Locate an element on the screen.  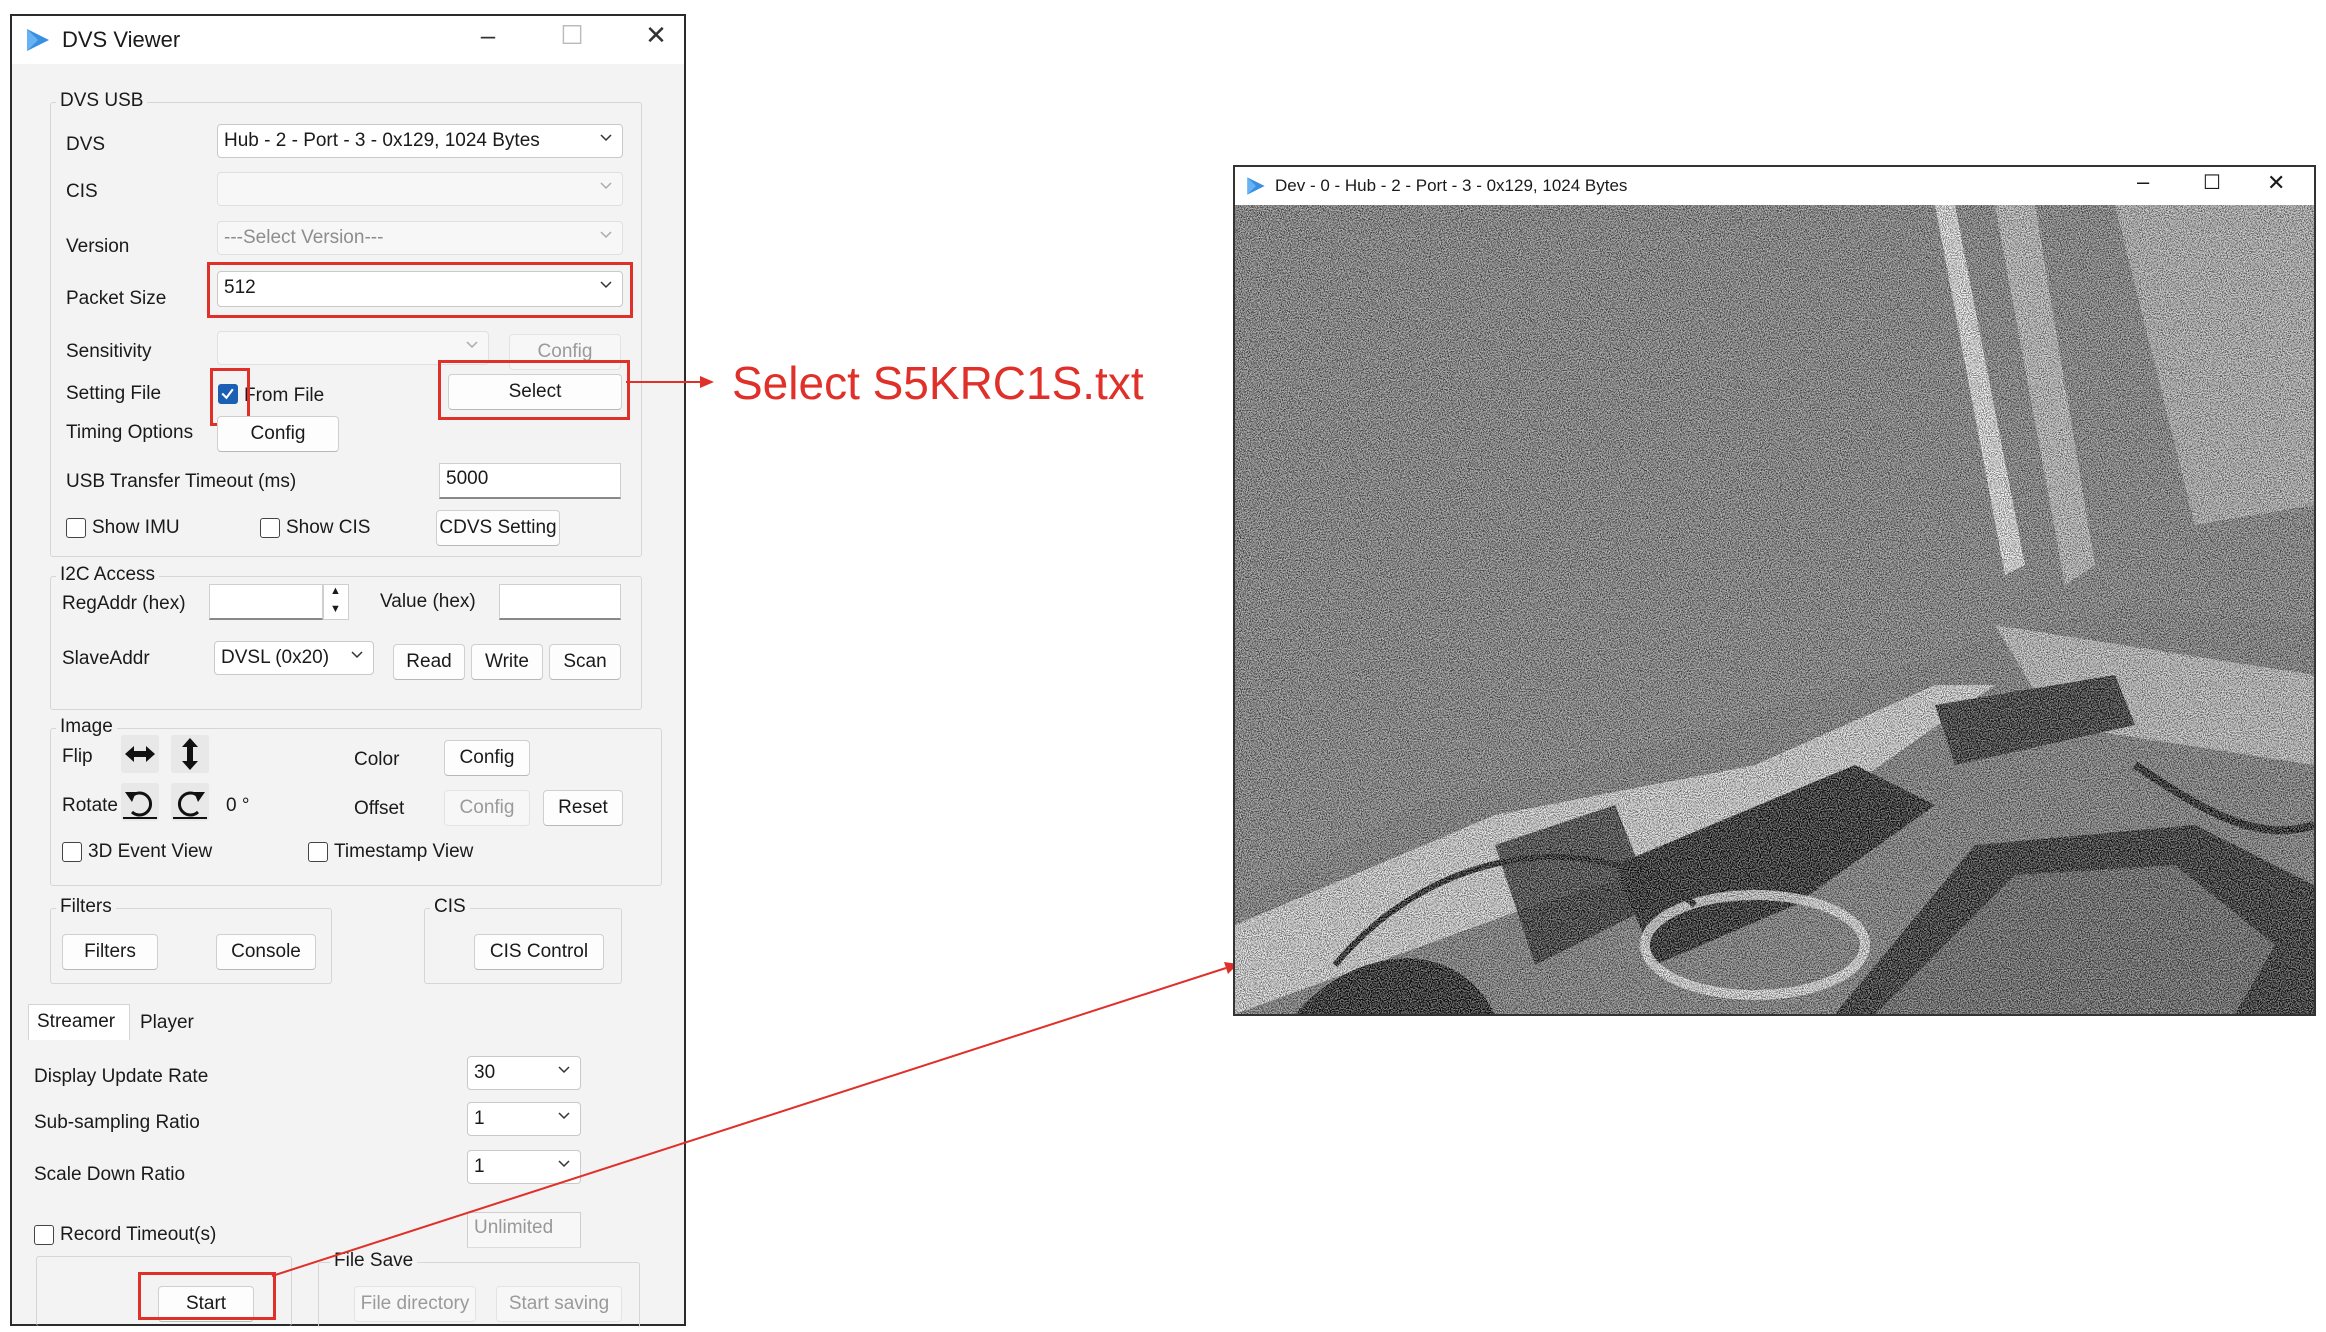
close-icon: ✕ is located at coordinates (2276, 183).